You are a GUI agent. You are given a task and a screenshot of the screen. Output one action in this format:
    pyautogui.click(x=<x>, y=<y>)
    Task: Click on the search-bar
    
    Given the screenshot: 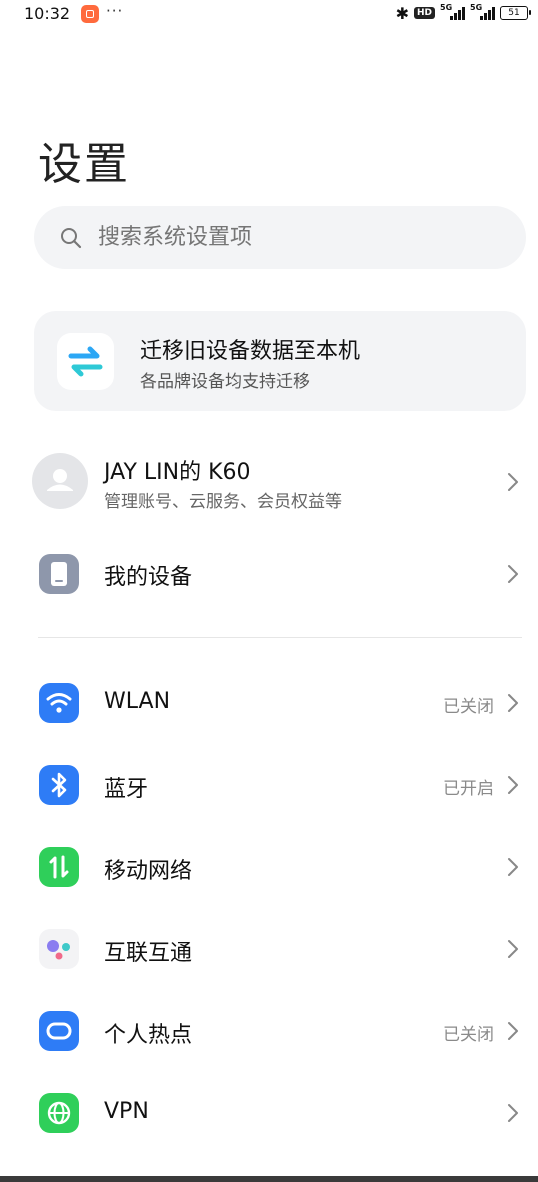 What is the action you would take?
    pyautogui.click(x=280, y=237)
    